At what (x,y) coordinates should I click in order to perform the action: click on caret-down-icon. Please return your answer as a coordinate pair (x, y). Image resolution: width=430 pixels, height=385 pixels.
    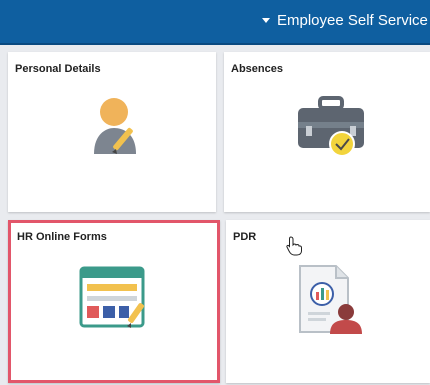
    Looking at the image, I should click on (266, 20).